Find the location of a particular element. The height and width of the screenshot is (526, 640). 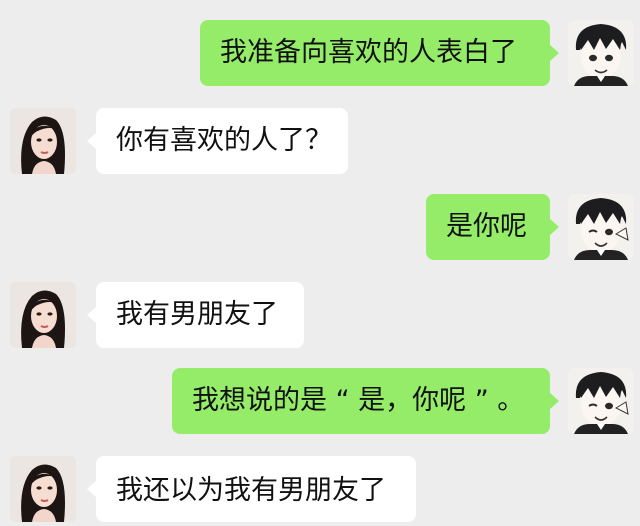

message-row: 你有喜欢的人了？ is located at coordinates (320, 142).